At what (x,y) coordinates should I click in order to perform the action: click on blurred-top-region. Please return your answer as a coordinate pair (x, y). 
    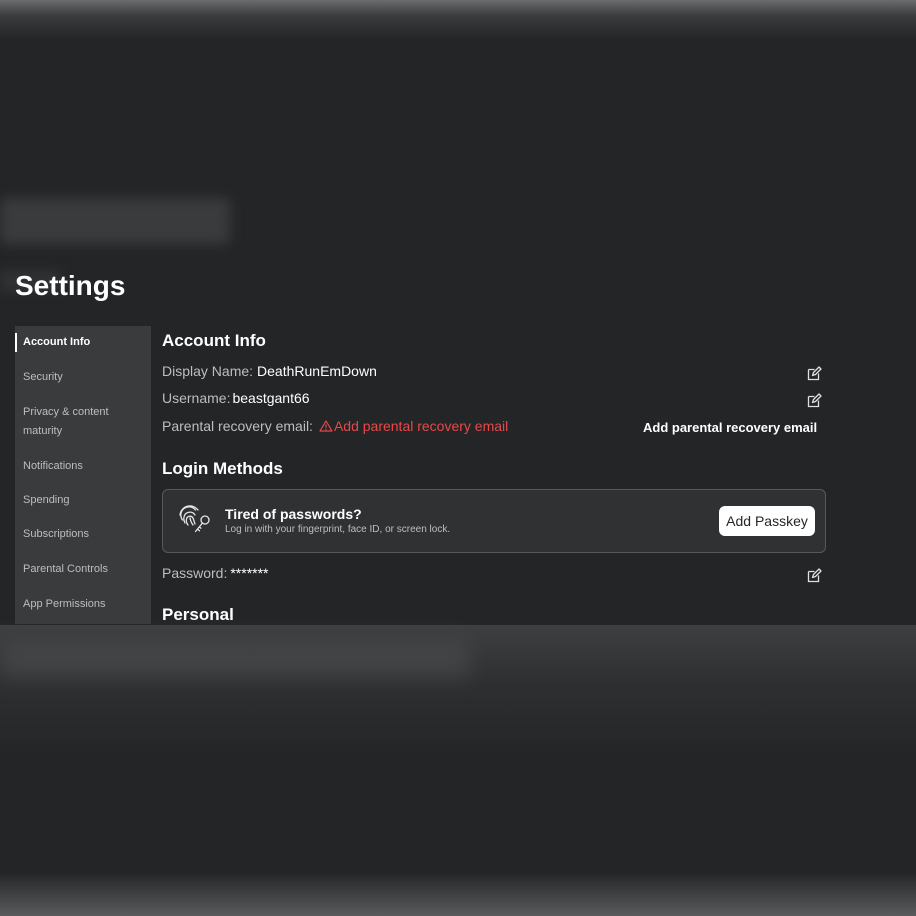
    Looking at the image, I should click on (458, 20).